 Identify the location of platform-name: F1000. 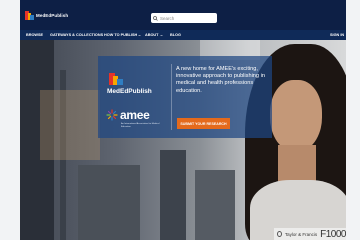
(333, 234).